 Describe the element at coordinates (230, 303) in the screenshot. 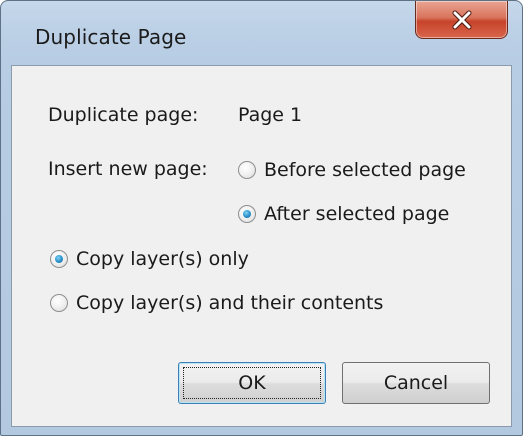

I see `radio-label: Copy layer(s) and their contents` at that location.